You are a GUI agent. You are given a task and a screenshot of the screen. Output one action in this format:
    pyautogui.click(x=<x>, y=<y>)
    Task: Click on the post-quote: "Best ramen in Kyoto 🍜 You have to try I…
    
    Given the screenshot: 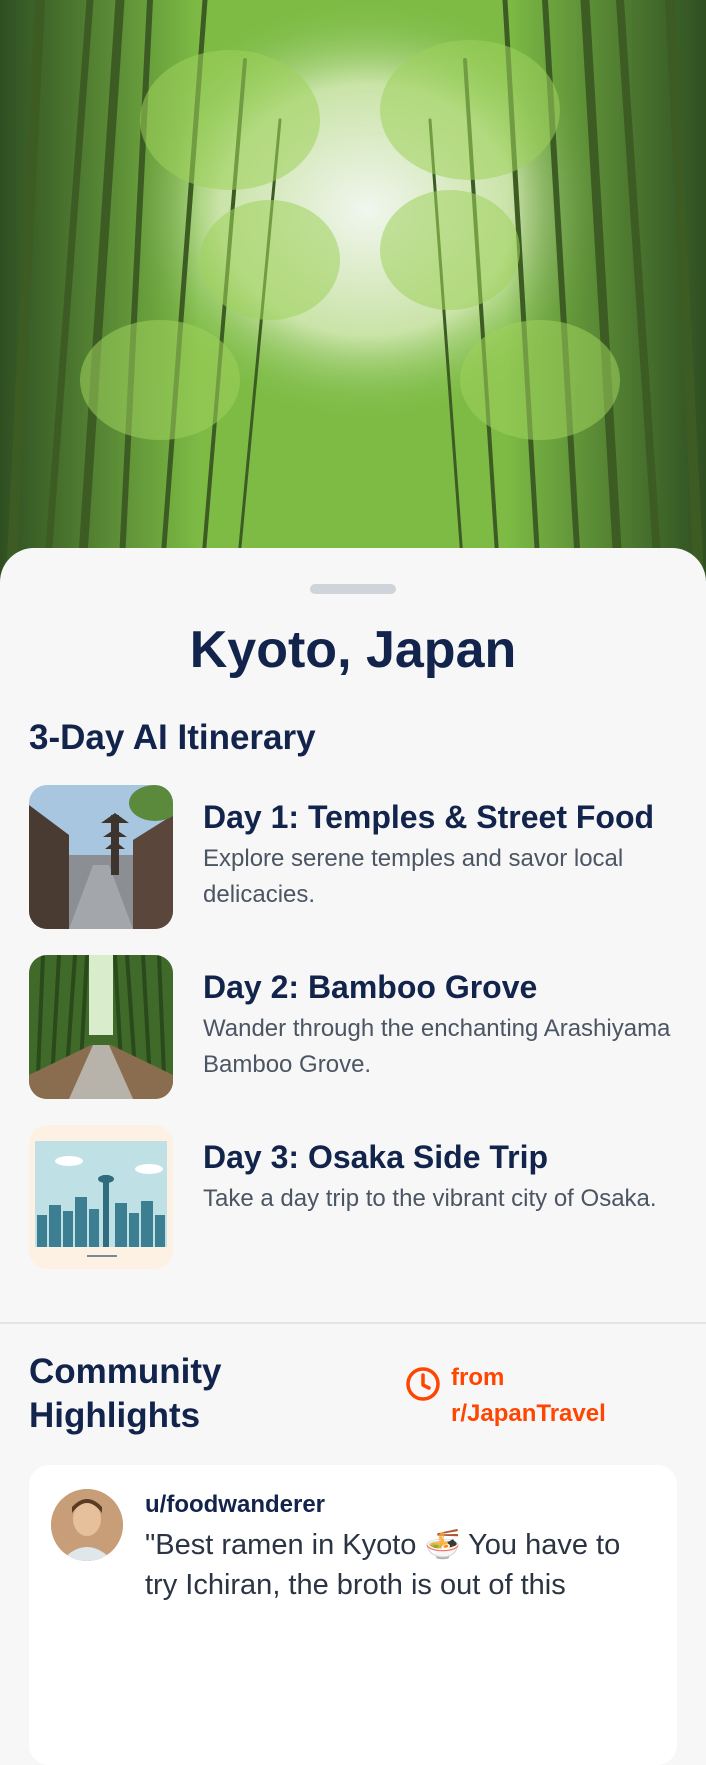 What is the action you would take?
    pyautogui.click(x=383, y=1565)
    